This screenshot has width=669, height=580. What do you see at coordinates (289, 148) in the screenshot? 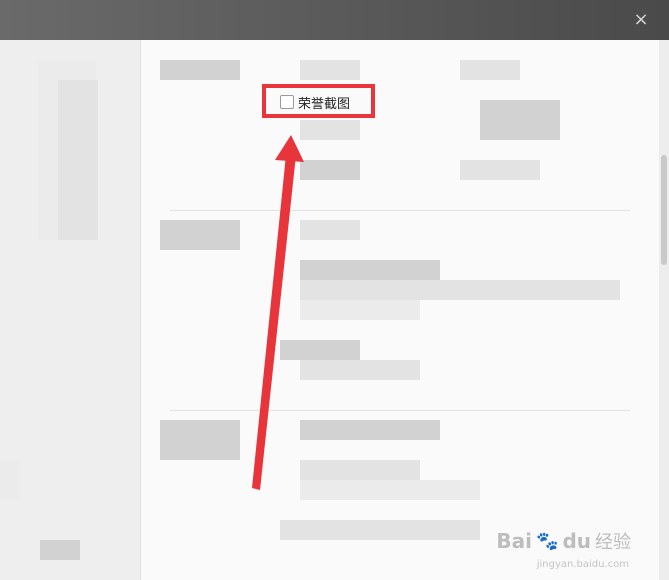
I see `arrow-head` at bounding box center [289, 148].